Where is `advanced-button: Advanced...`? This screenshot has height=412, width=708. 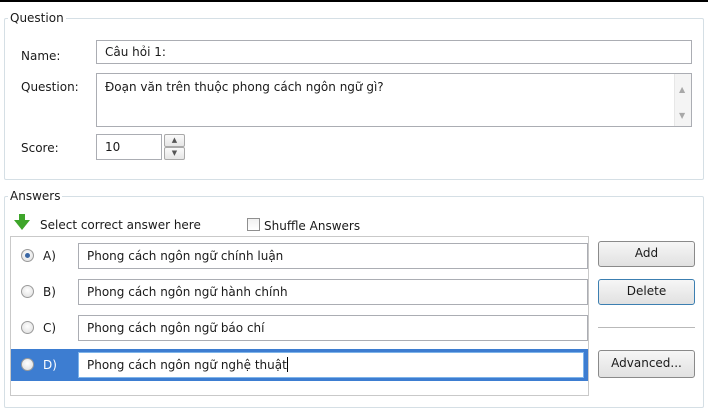
advanced-button: Advanced... is located at coordinates (646, 364).